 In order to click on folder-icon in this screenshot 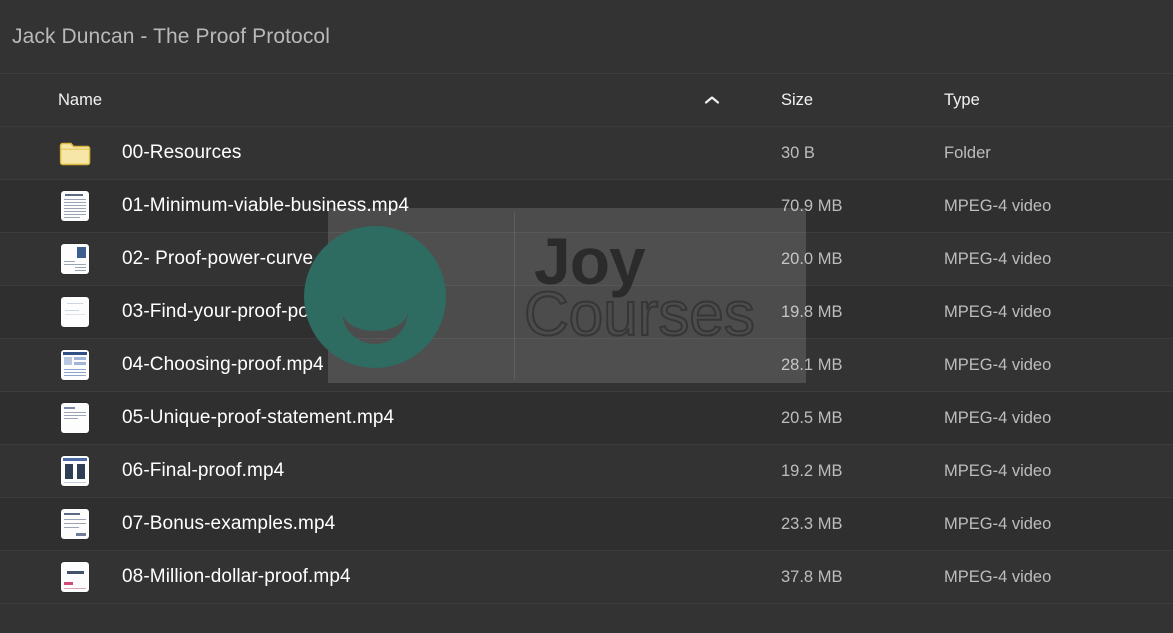, I will do `click(75, 153)`.